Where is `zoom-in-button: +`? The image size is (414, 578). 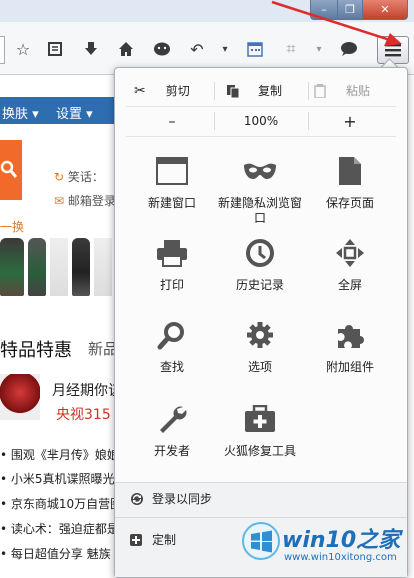
zoom-in-button: + is located at coordinates (350, 121).